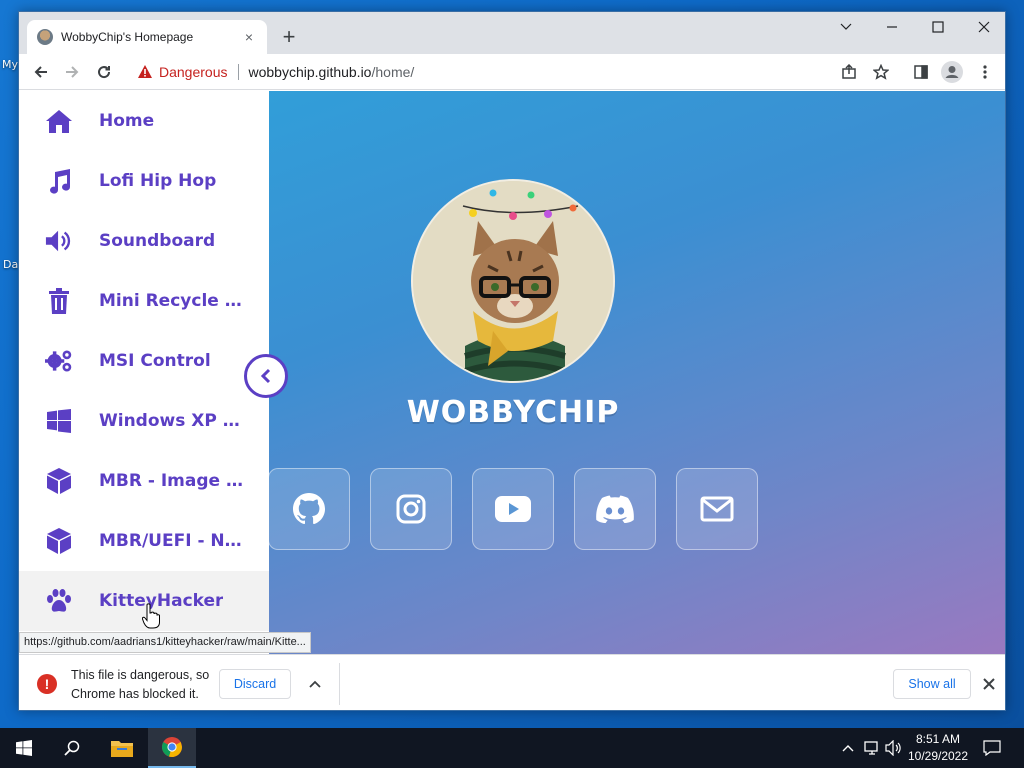 The image size is (1024, 768). Describe the element at coordinates (151, 616) in the screenshot. I see `hand-cursor-icon` at that location.